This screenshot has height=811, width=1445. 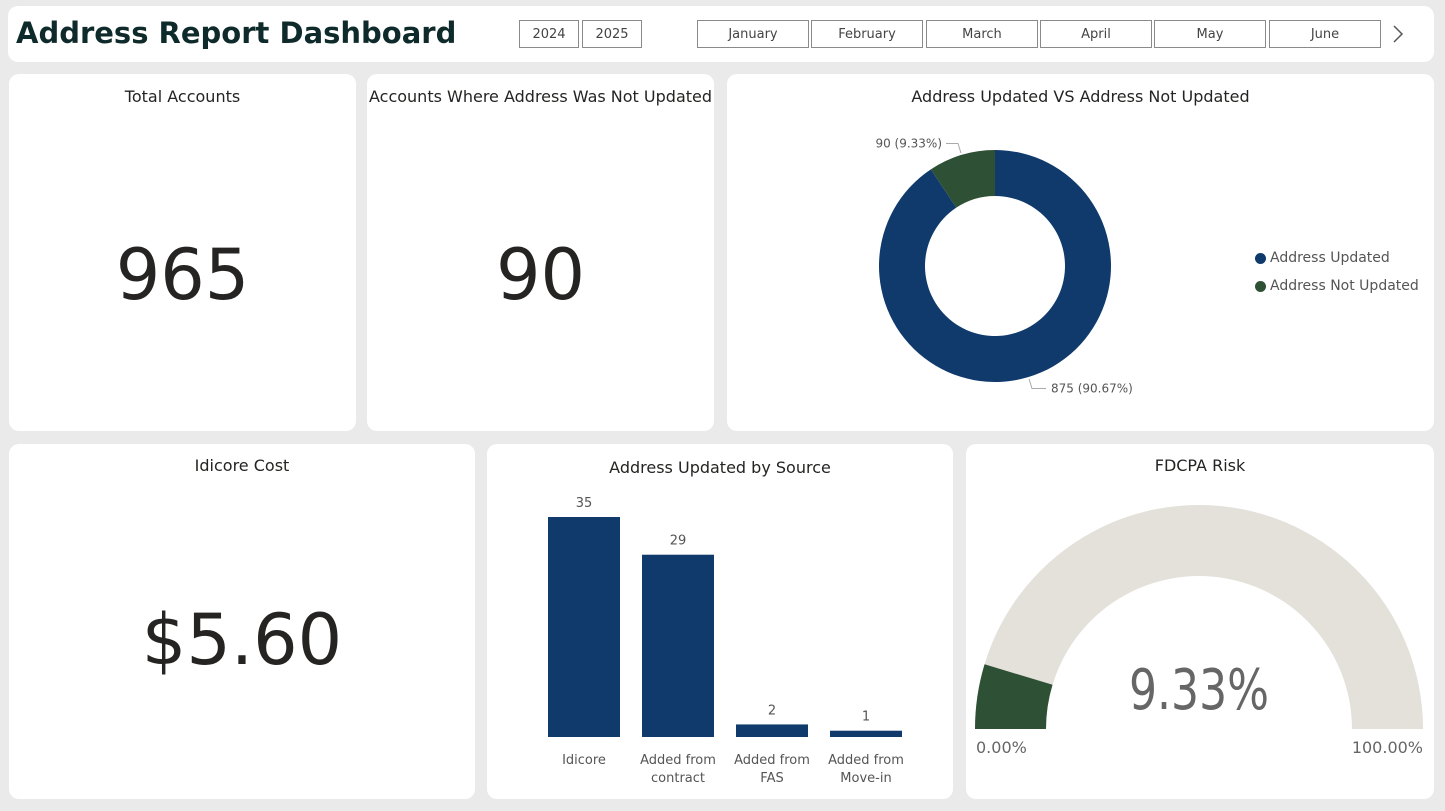 What do you see at coordinates (908, 143) in the screenshot?
I see `donut-data-label-not-updated: 90 (9.33%)` at bounding box center [908, 143].